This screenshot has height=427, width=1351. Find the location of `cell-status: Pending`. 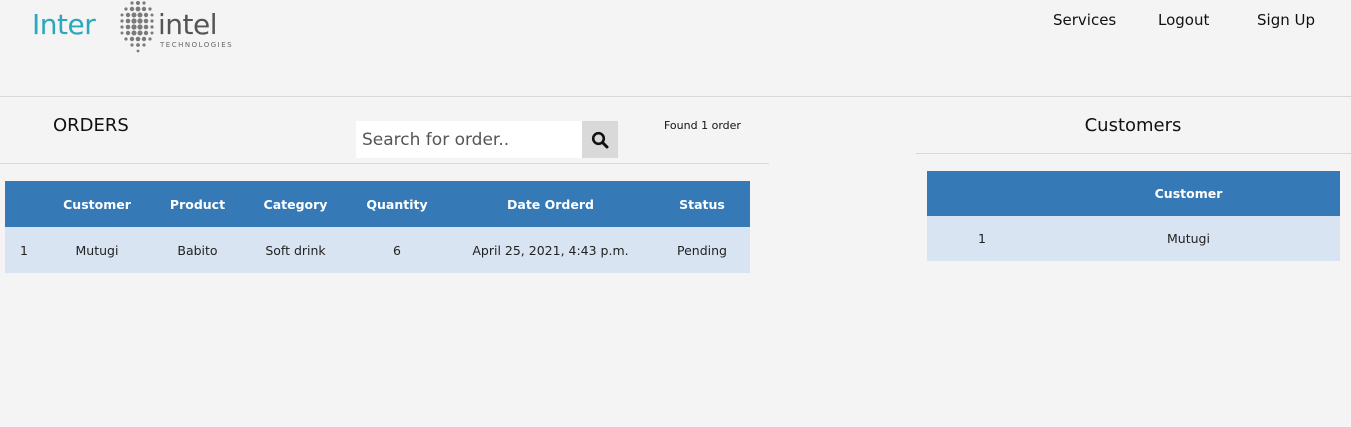

cell-status: Pending is located at coordinates (702, 250).